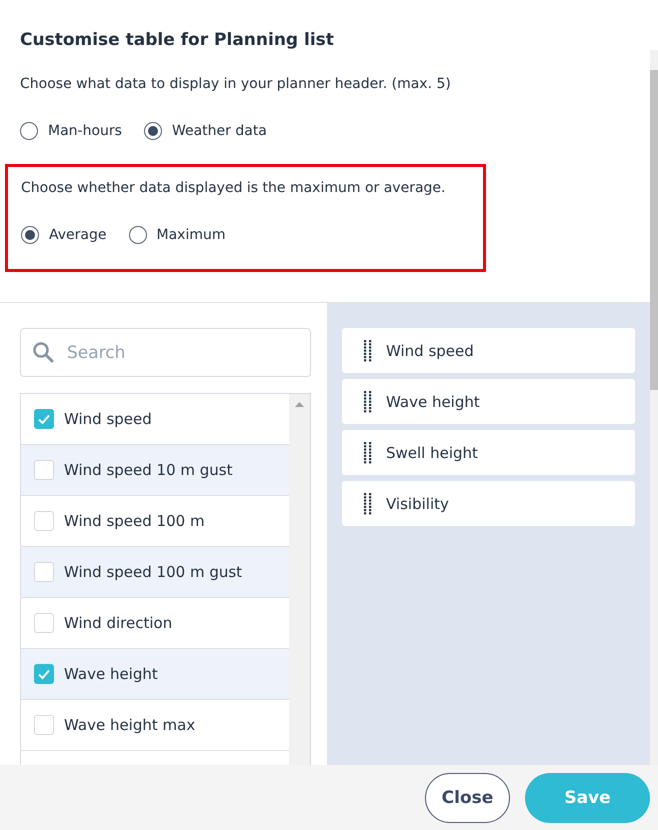  What do you see at coordinates (236, 84) in the screenshot?
I see `prompt-text: Choose what data to display in your planner header. (max. 5)` at bounding box center [236, 84].